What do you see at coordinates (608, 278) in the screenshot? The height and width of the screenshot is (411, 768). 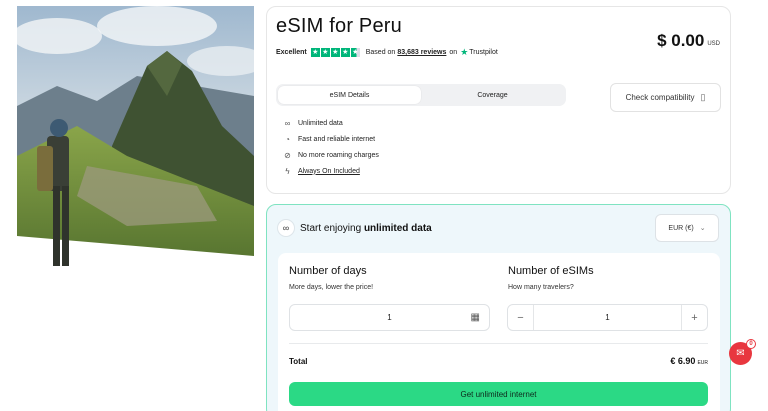 I see `sims-section: Number of eSIMs How many travelers?` at bounding box center [608, 278].